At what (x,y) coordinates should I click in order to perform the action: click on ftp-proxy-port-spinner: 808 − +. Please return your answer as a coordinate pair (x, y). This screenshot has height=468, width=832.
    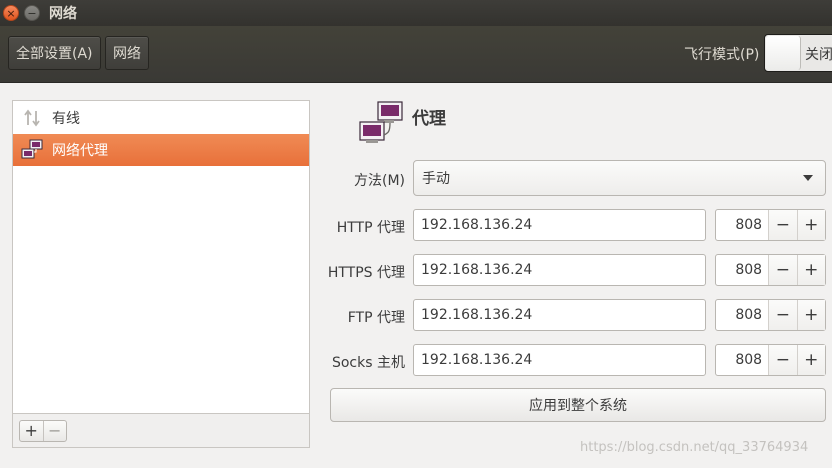
    Looking at the image, I should click on (770, 315).